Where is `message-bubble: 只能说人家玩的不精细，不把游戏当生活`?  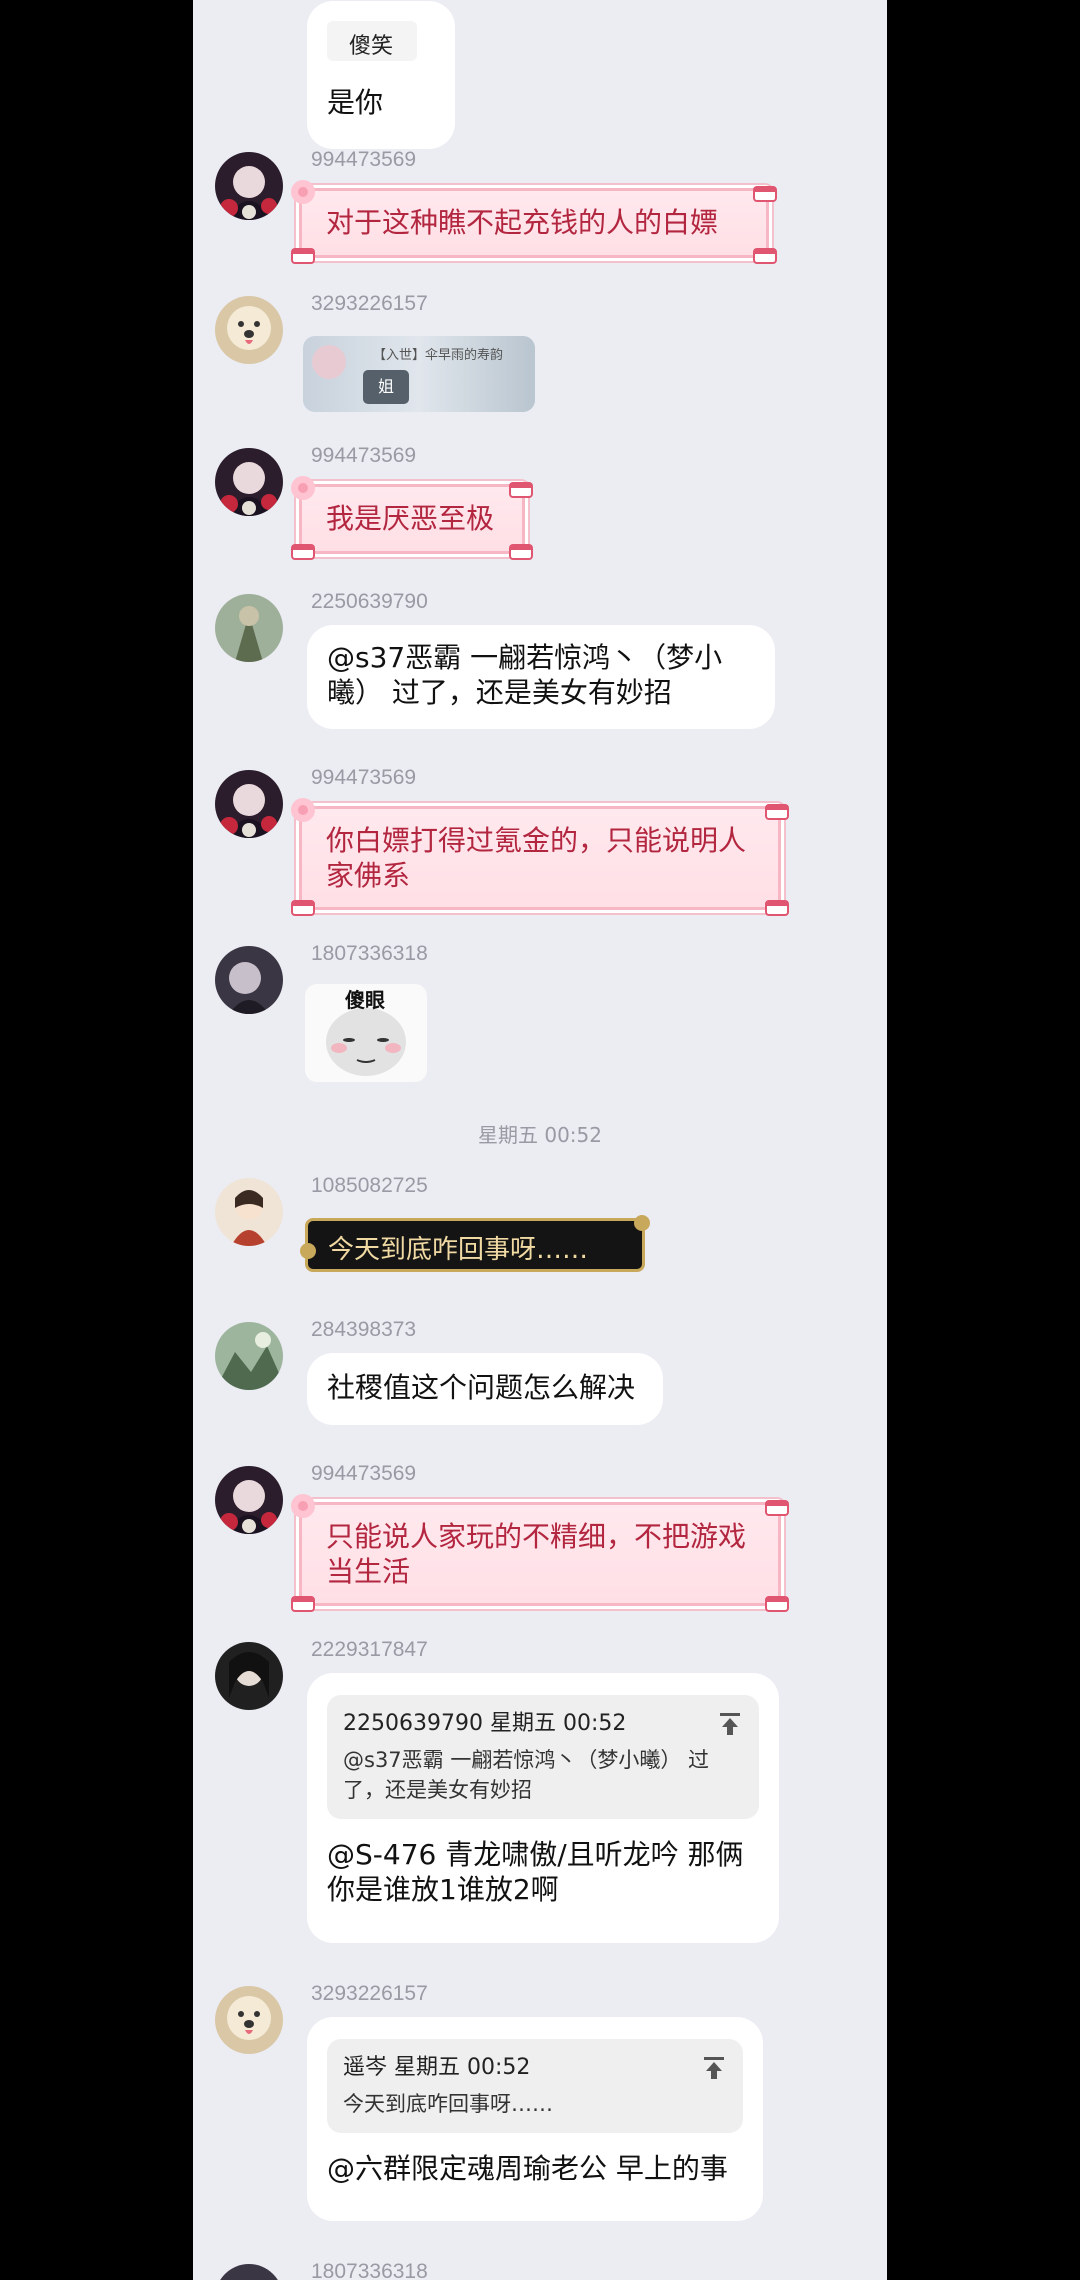
message-bubble: 只能说人家玩的不精细，不把游戏当生活 is located at coordinates (540, 1553).